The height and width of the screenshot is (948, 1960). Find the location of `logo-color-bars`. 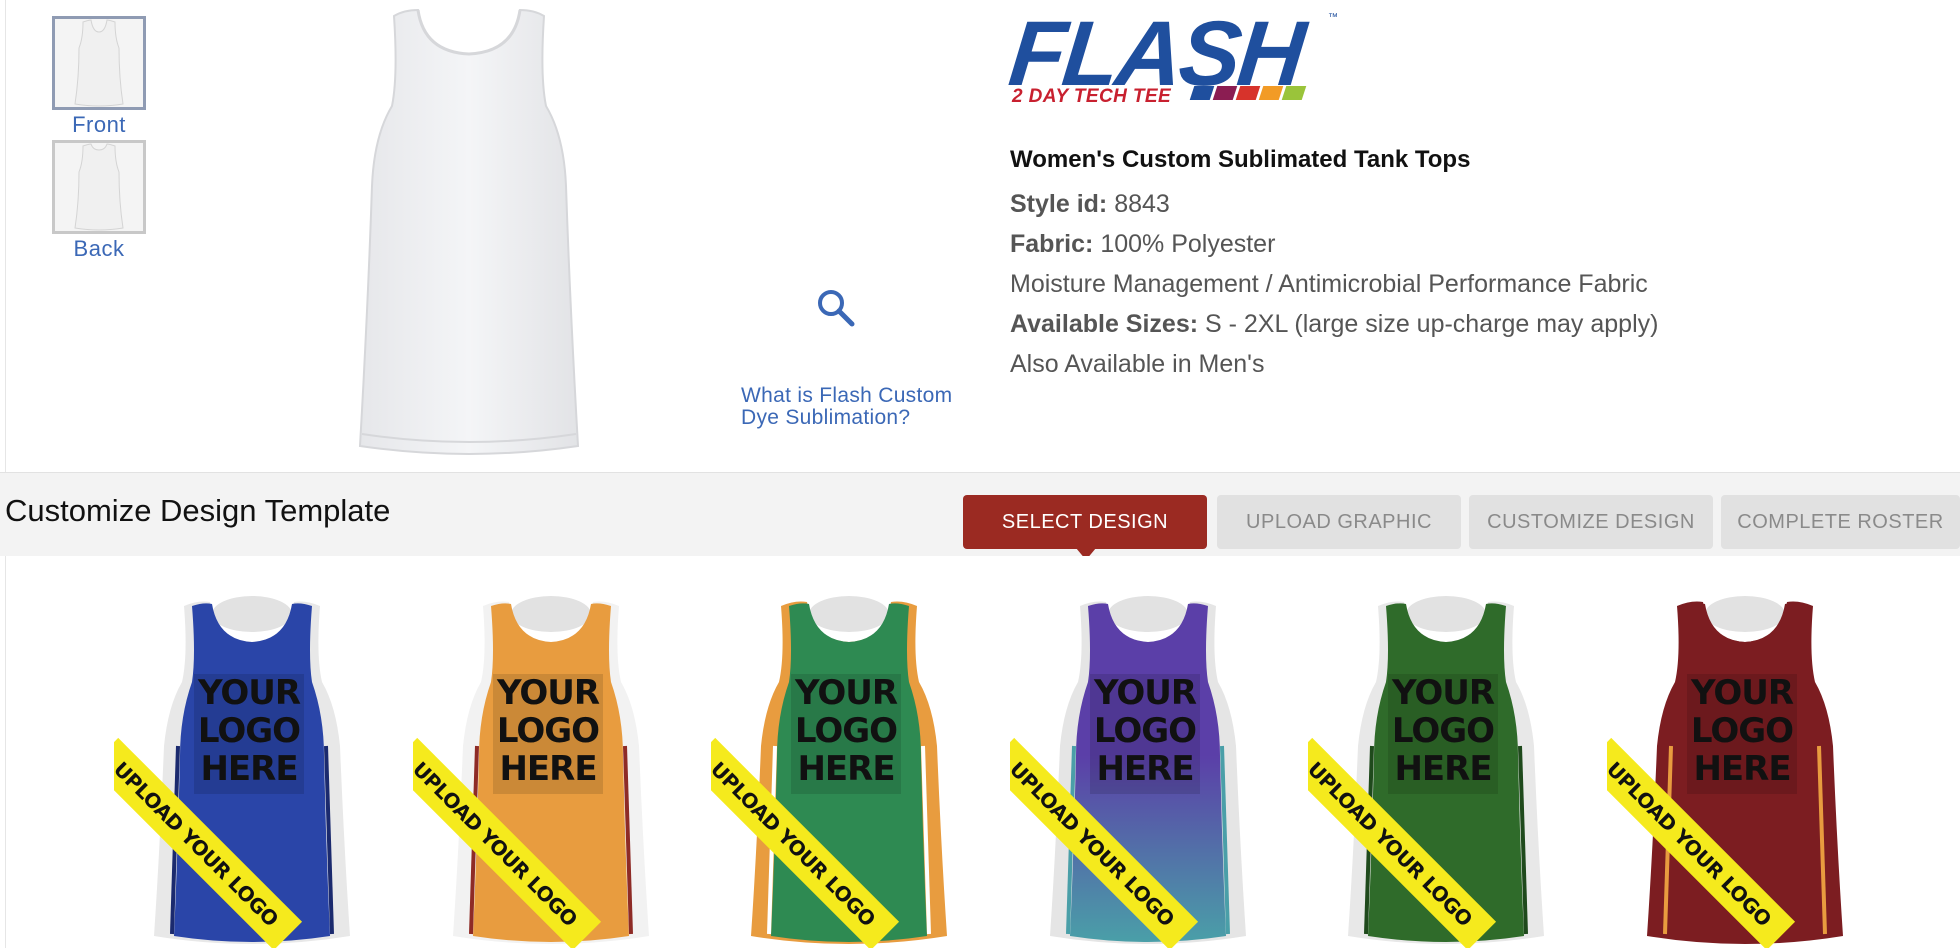

logo-color-bars is located at coordinates (1248, 93).